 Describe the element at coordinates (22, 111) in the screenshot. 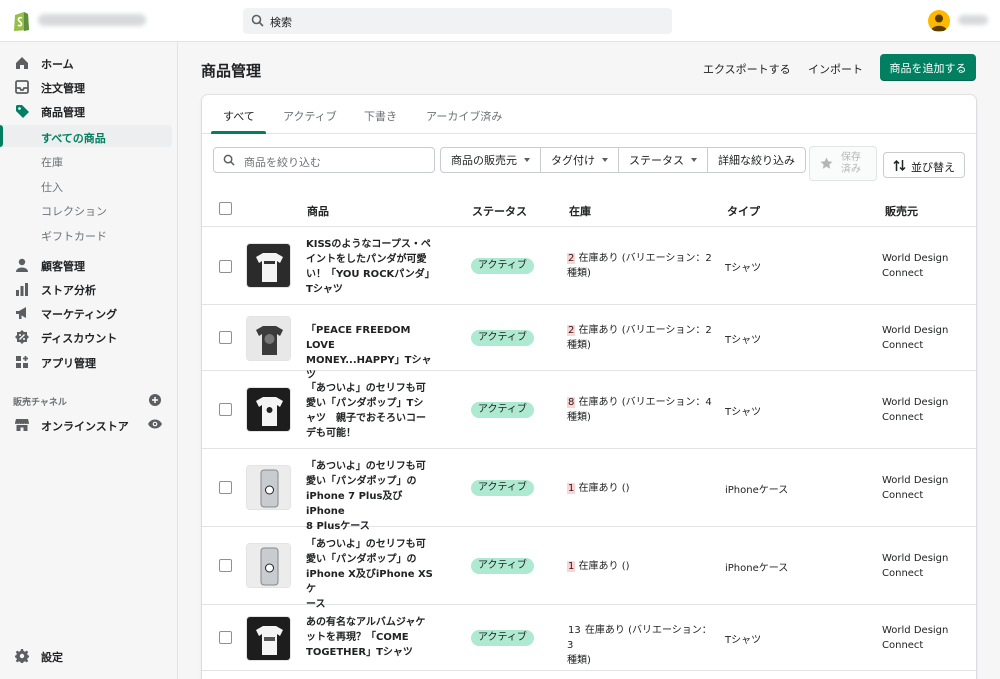

I see `tag-icon` at that location.